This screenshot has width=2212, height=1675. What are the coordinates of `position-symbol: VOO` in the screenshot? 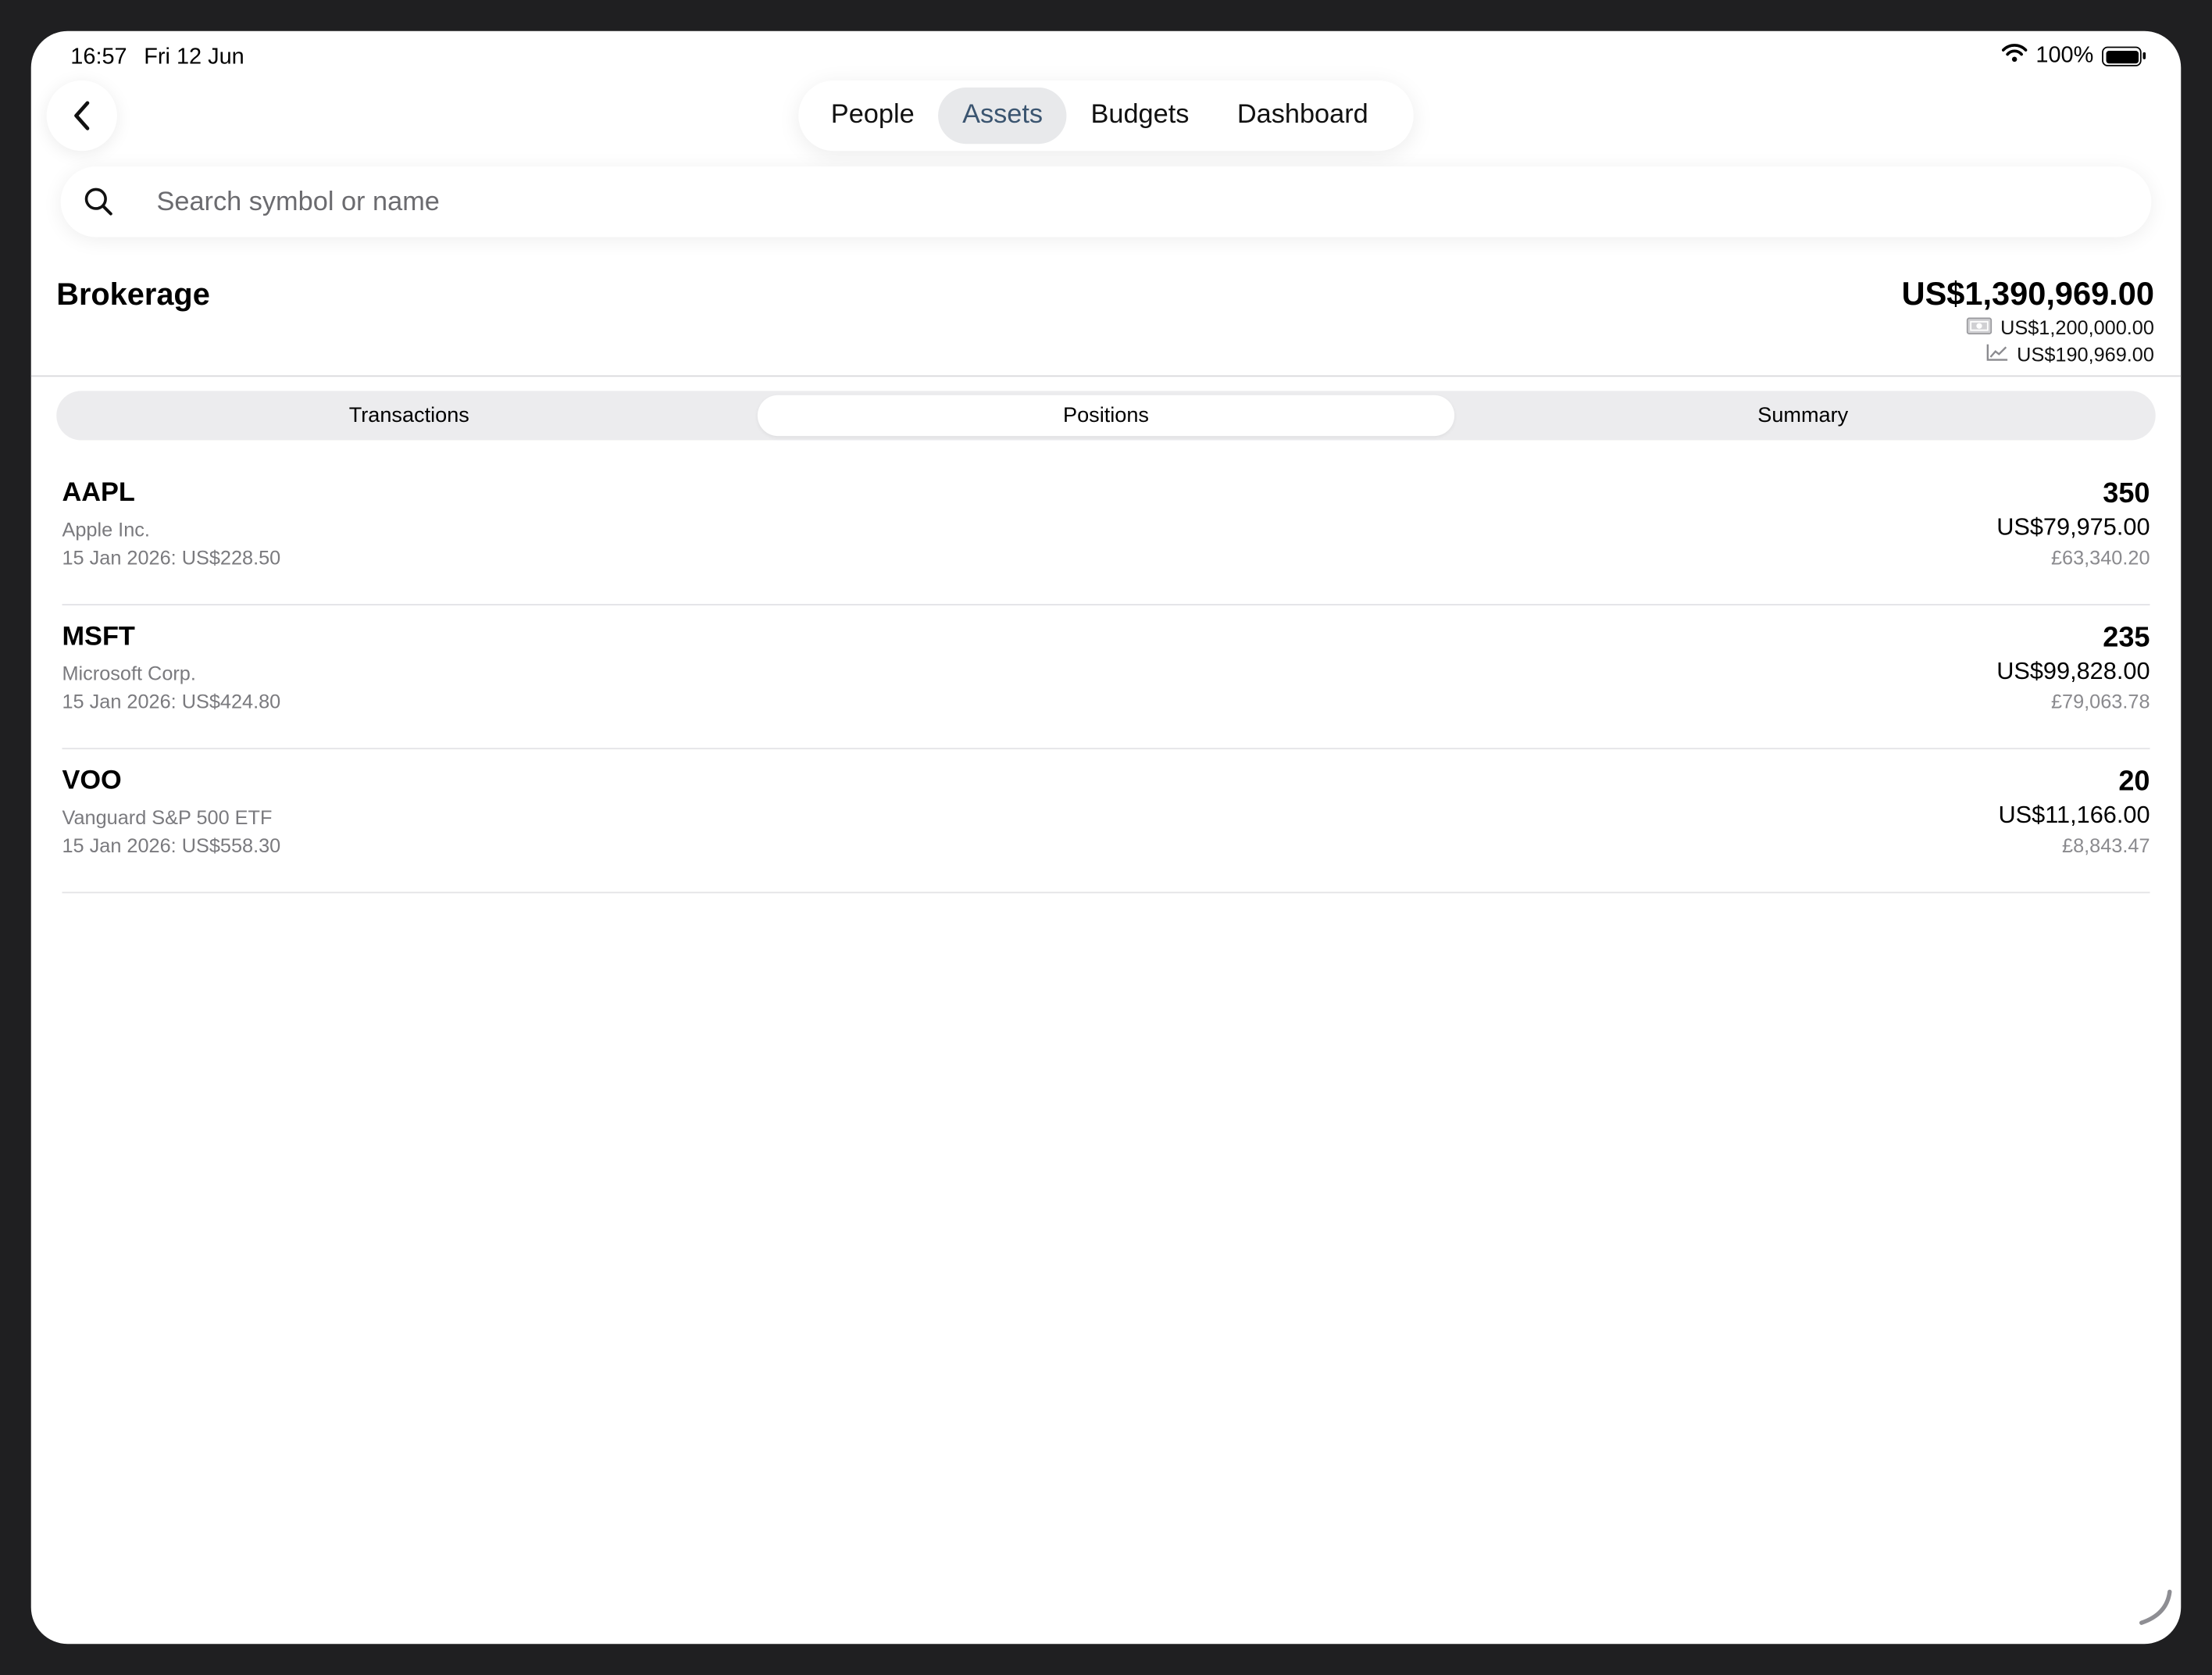 It's located at (92, 781).